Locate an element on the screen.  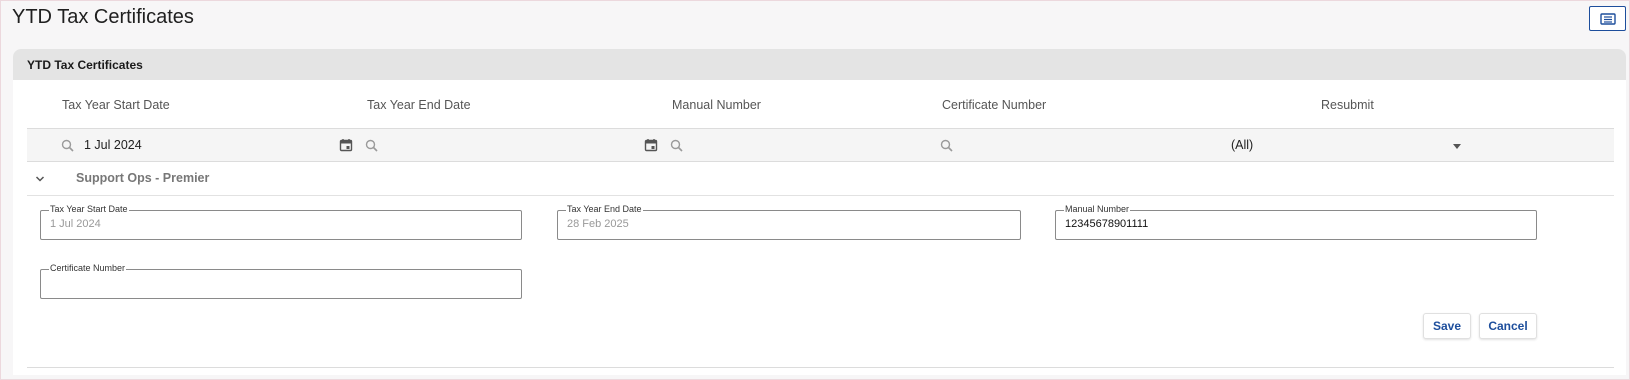
end-date-value: 28 Feb 2025 is located at coordinates (598, 224).